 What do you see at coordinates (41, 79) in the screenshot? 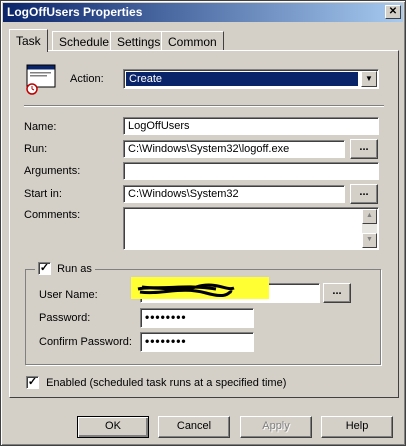
I see `scheduled-task-icon` at bounding box center [41, 79].